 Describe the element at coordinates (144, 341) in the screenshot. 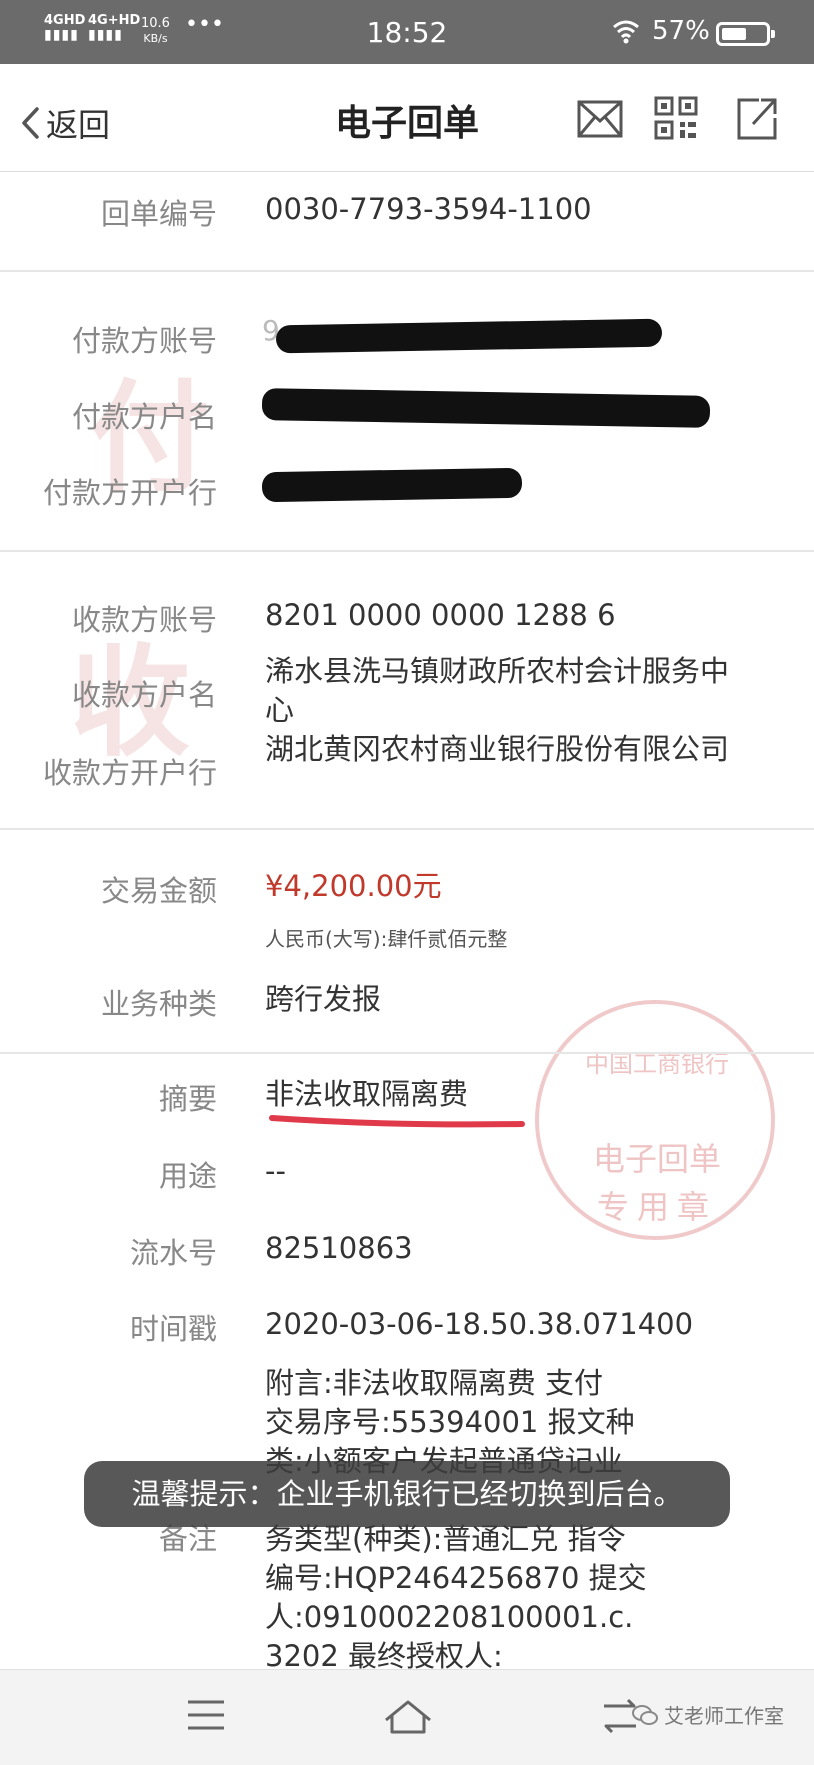

I see `payer-account-label: 付款方账号` at that location.